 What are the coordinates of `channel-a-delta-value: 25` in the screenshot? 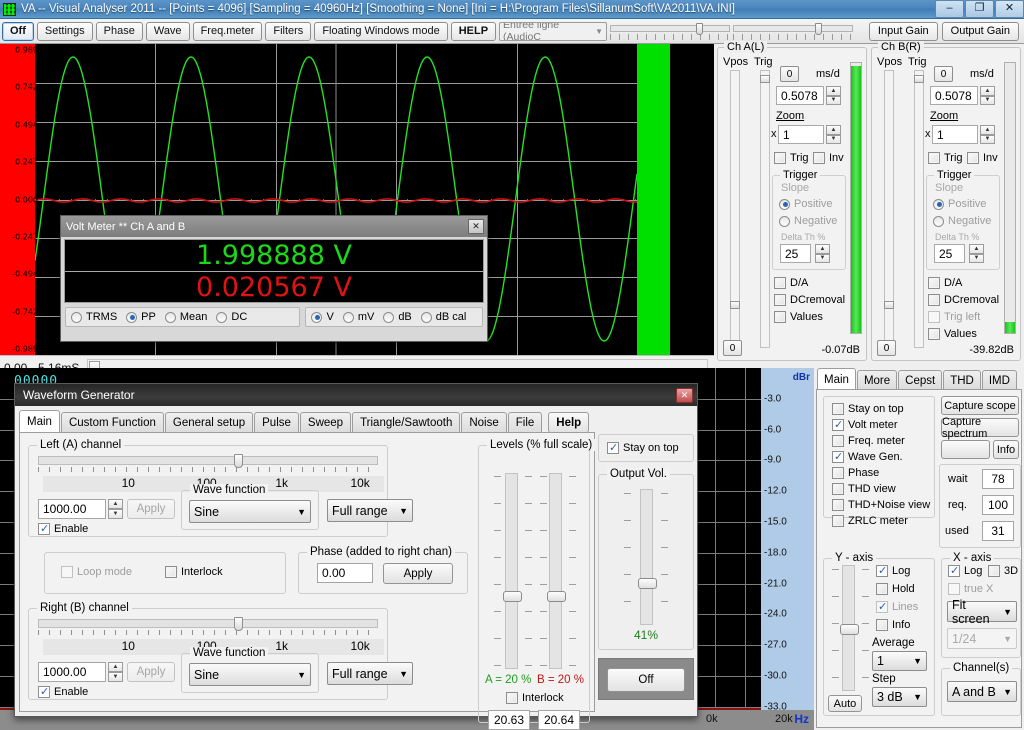 It's located at (795, 253).